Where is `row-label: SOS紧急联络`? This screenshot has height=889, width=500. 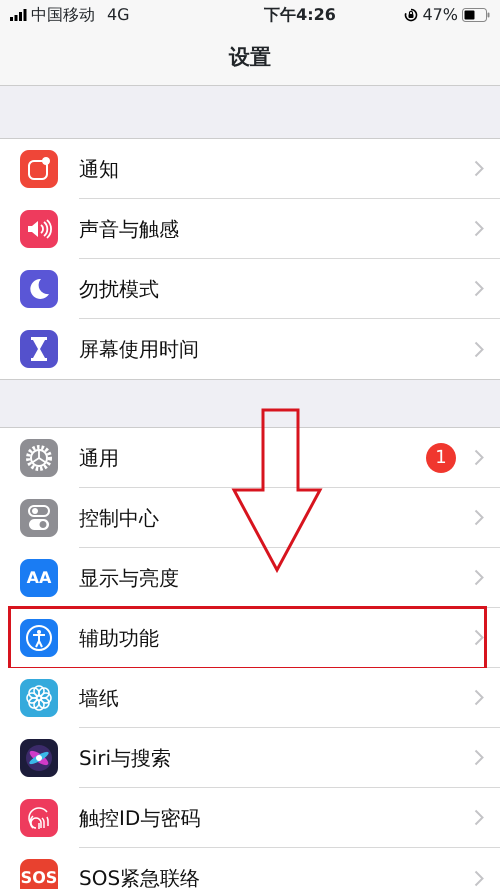 row-label: SOS紧急联络 is located at coordinates (140, 877).